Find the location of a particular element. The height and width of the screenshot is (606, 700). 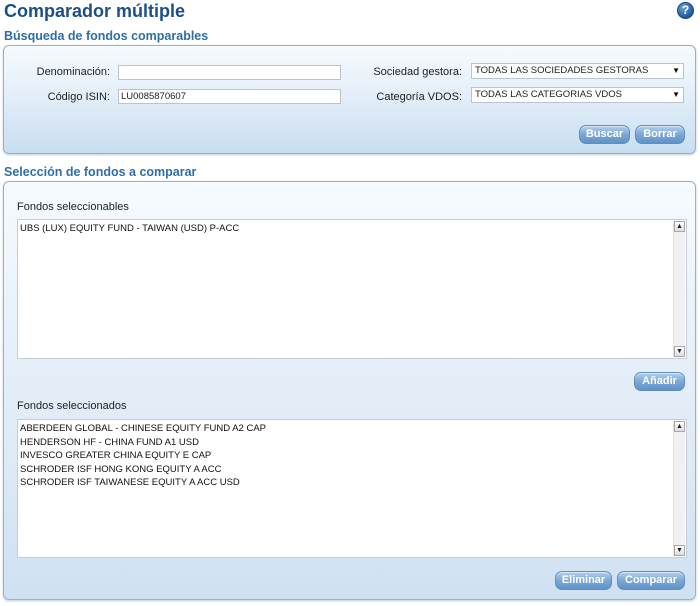

buscar-button: Buscar is located at coordinates (604, 134).